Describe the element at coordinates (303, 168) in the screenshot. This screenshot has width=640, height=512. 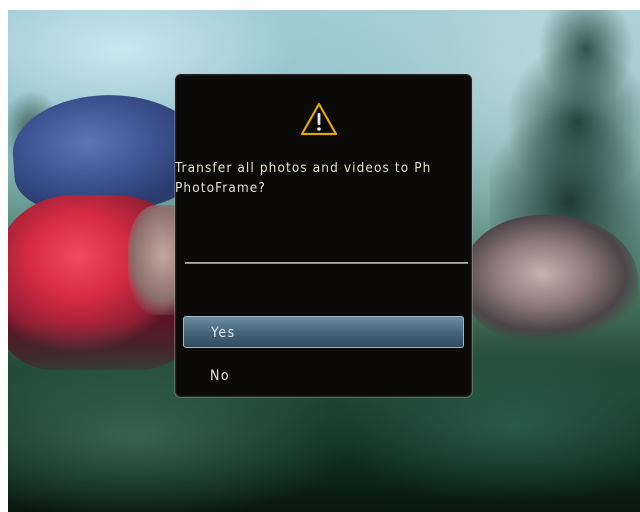
I see `dialog-message-line-1: Transfer all photos and videos to Ph` at that location.